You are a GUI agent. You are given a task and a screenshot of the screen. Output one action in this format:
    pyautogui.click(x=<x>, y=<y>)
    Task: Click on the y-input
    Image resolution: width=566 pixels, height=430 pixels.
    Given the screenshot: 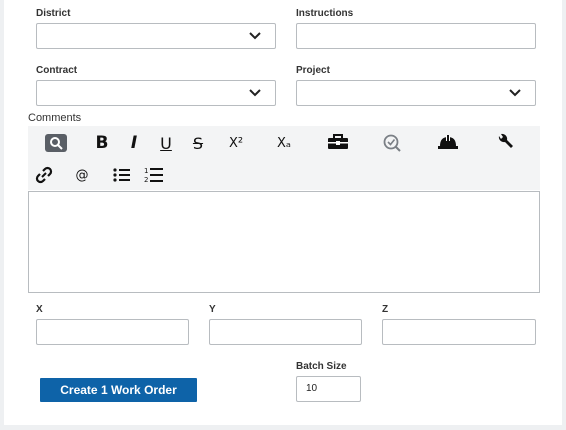 What is the action you would take?
    pyautogui.click(x=285, y=332)
    